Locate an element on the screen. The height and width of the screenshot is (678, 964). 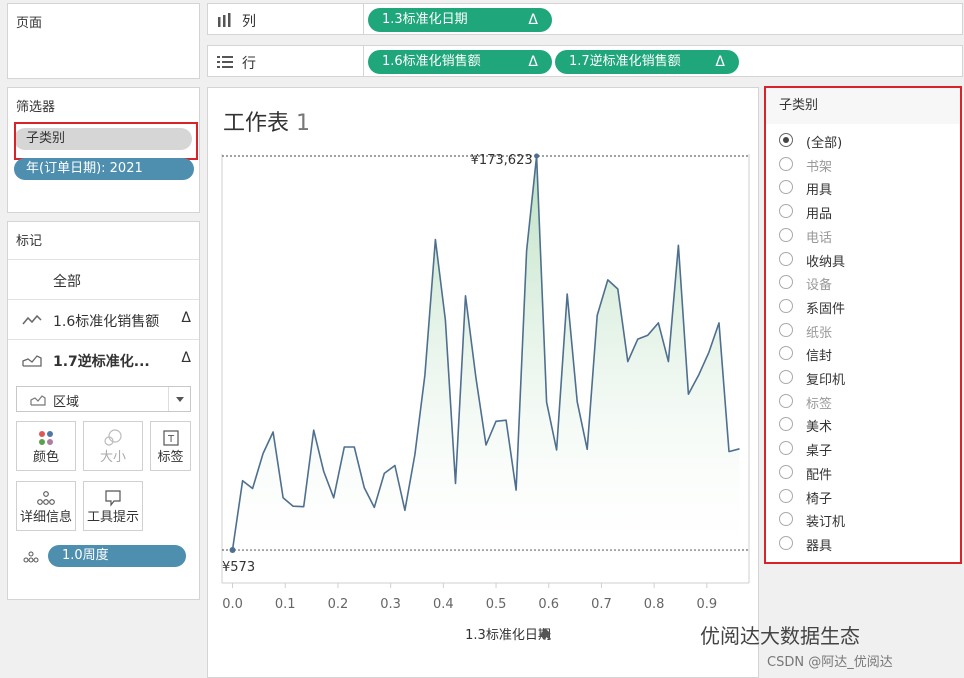
marks-card-inverse-sales: 1.7逆标准化... Δ is located at coordinates (103, 359).